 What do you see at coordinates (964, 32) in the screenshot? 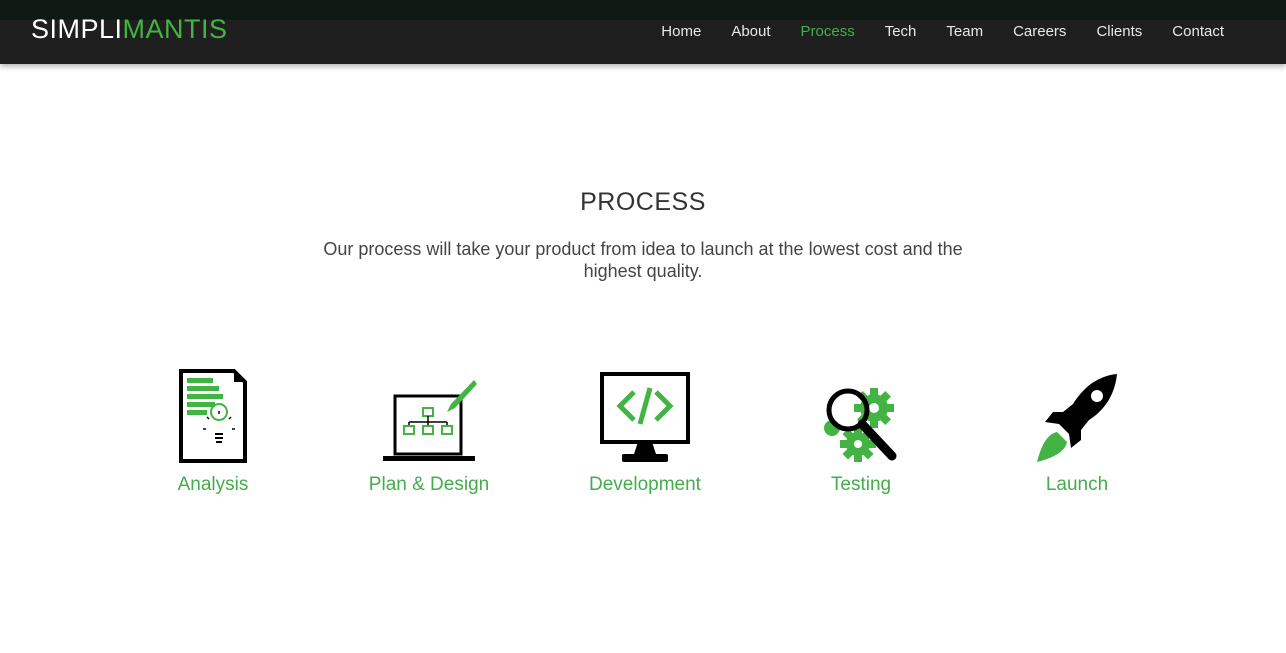
I see `nav-item-team: Team` at bounding box center [964, 32].